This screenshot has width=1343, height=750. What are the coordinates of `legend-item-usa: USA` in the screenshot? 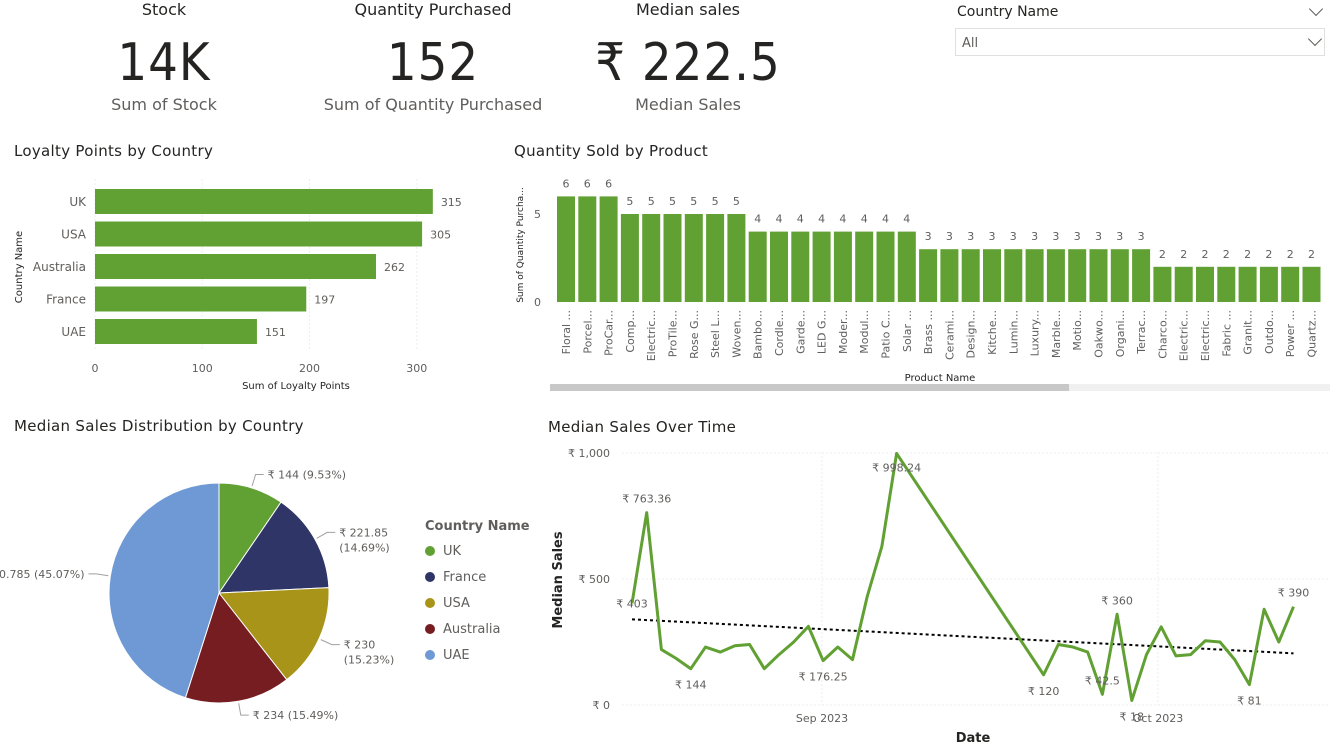 It's located at (477, 603).